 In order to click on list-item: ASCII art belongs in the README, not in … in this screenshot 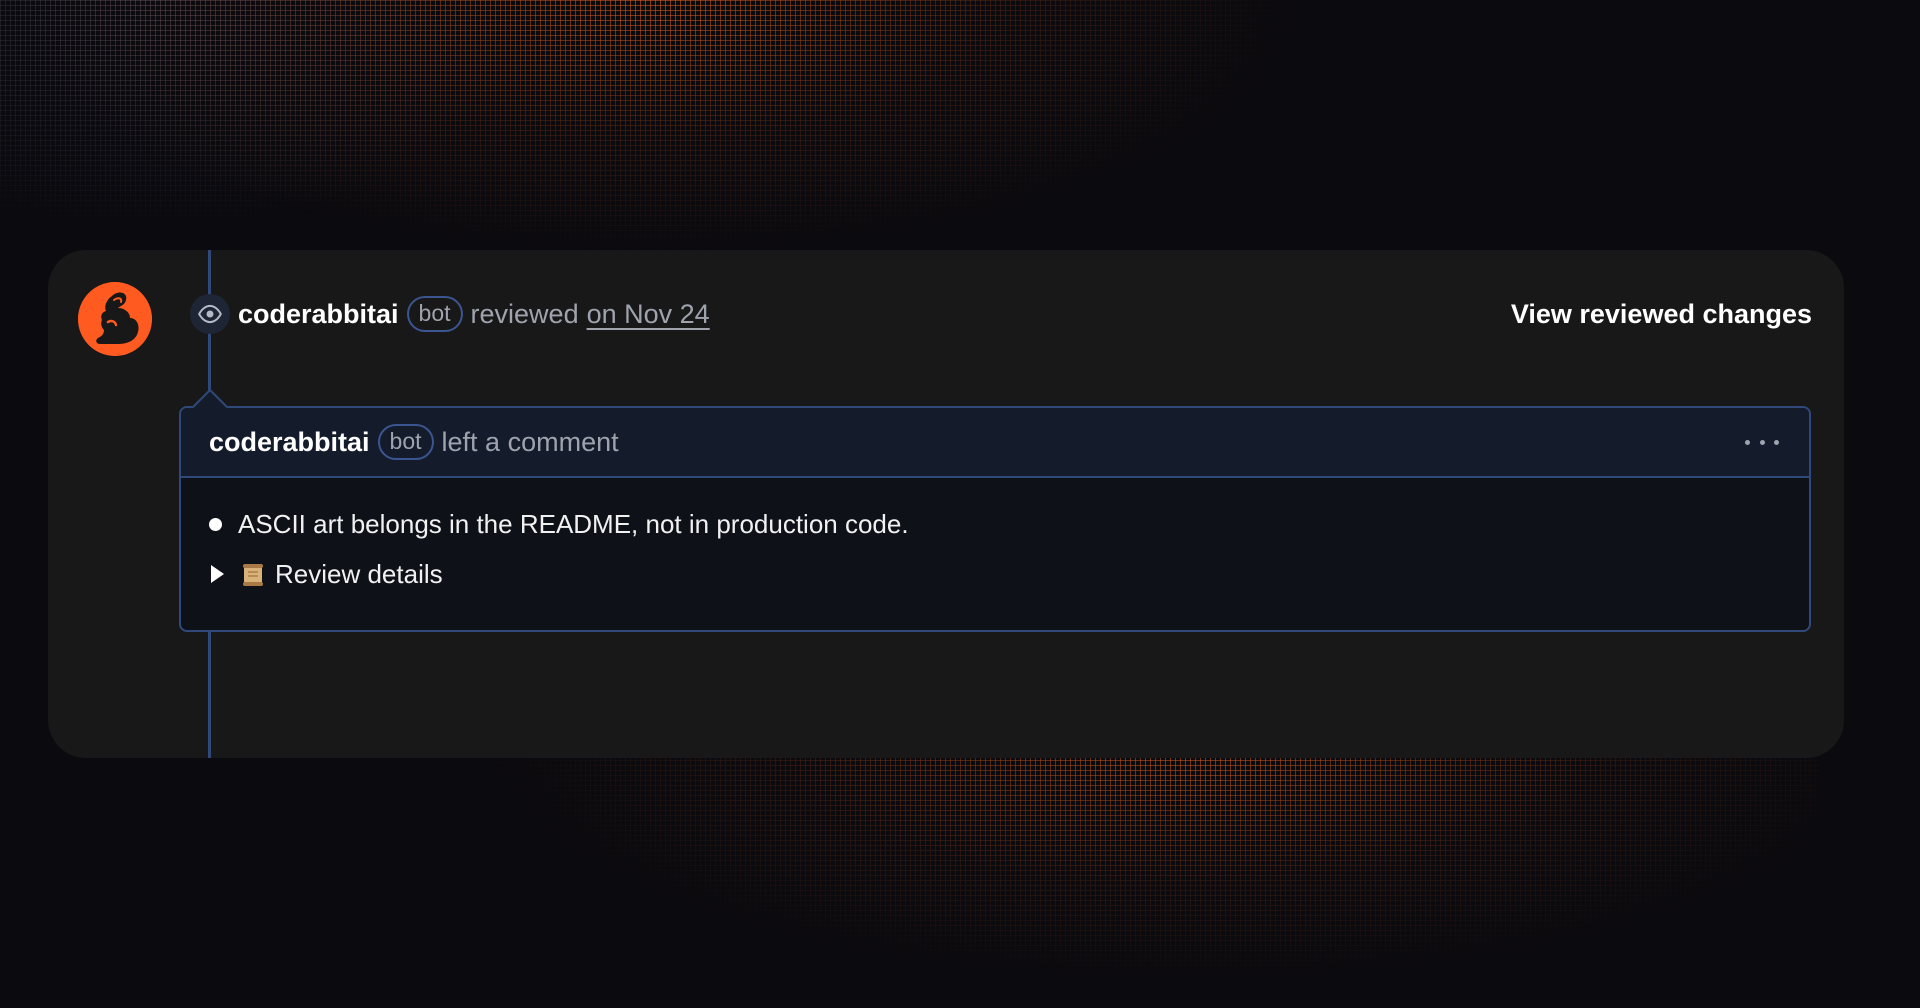, I will do `click(995, 524)`.